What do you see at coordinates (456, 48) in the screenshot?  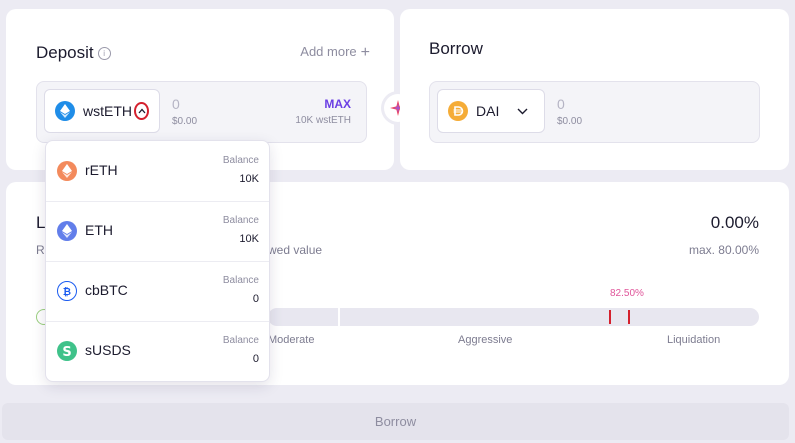 I see `borrow-title: Borrow` at bounding box center [456, 48].